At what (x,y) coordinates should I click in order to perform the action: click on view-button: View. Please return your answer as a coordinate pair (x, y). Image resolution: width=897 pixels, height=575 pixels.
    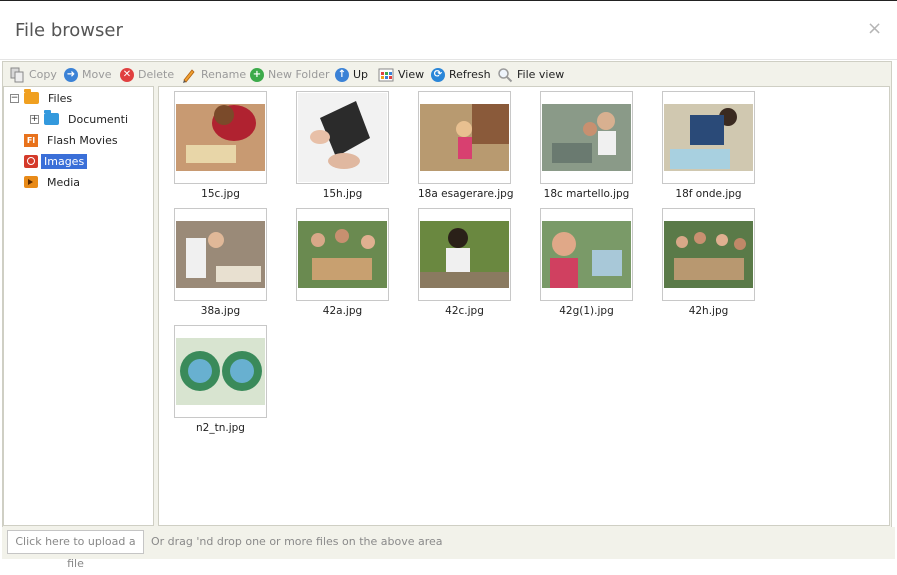
    Looking at the image, I should click on (401, 74).